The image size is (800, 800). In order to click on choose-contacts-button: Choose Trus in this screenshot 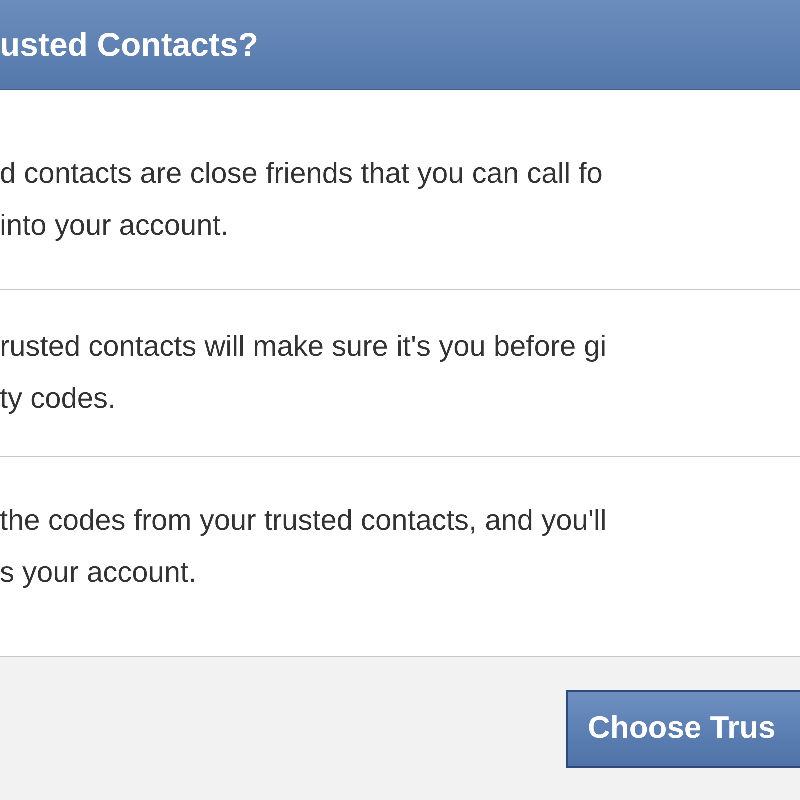, I will do `click(683, 729)`.